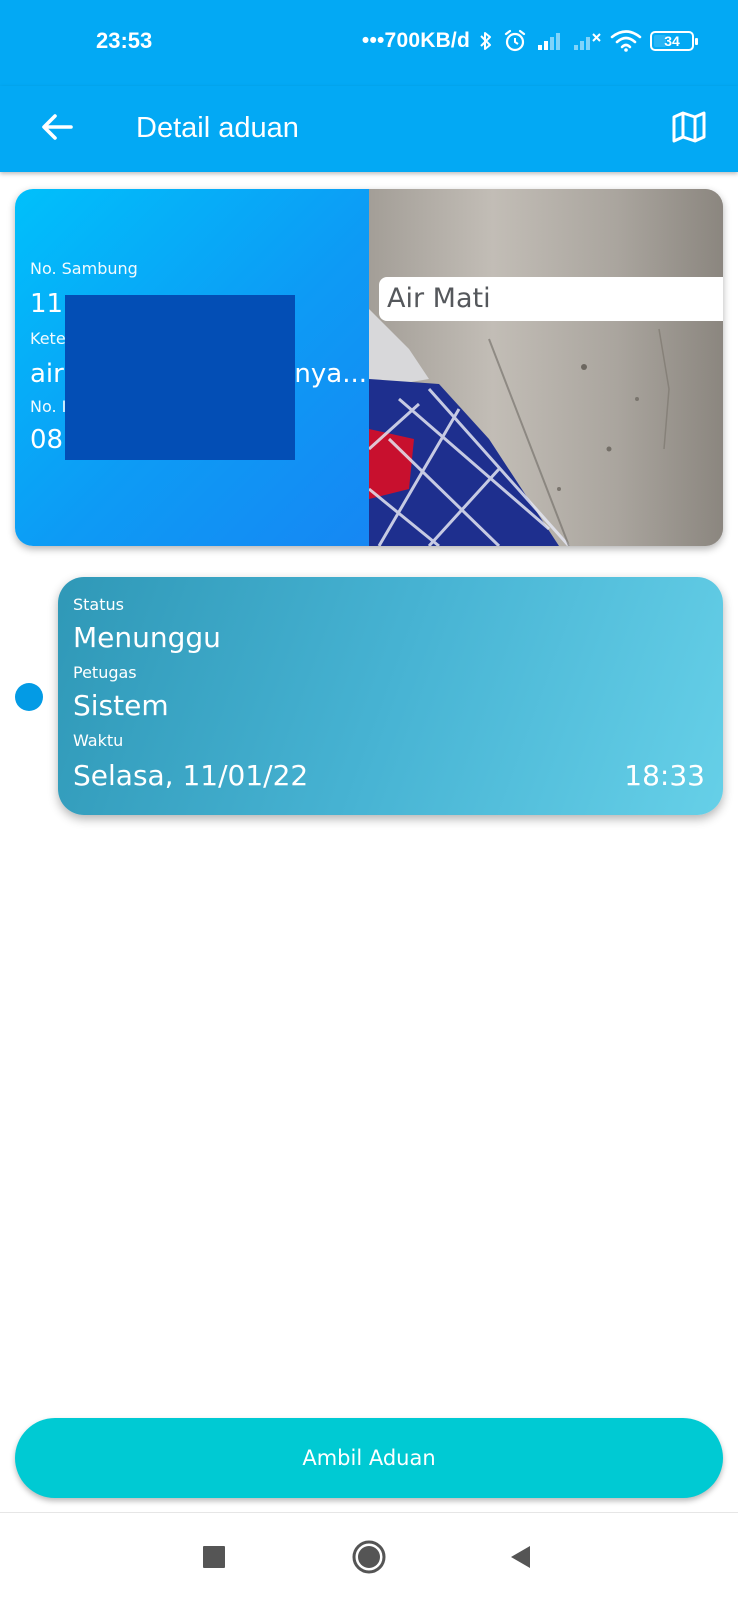 This screenshot has width=738, height=1600. What do you see at coordinates (587, 41) in the screenshot?
I see `signal-no-service-icon` at bounding box center [587, 41].